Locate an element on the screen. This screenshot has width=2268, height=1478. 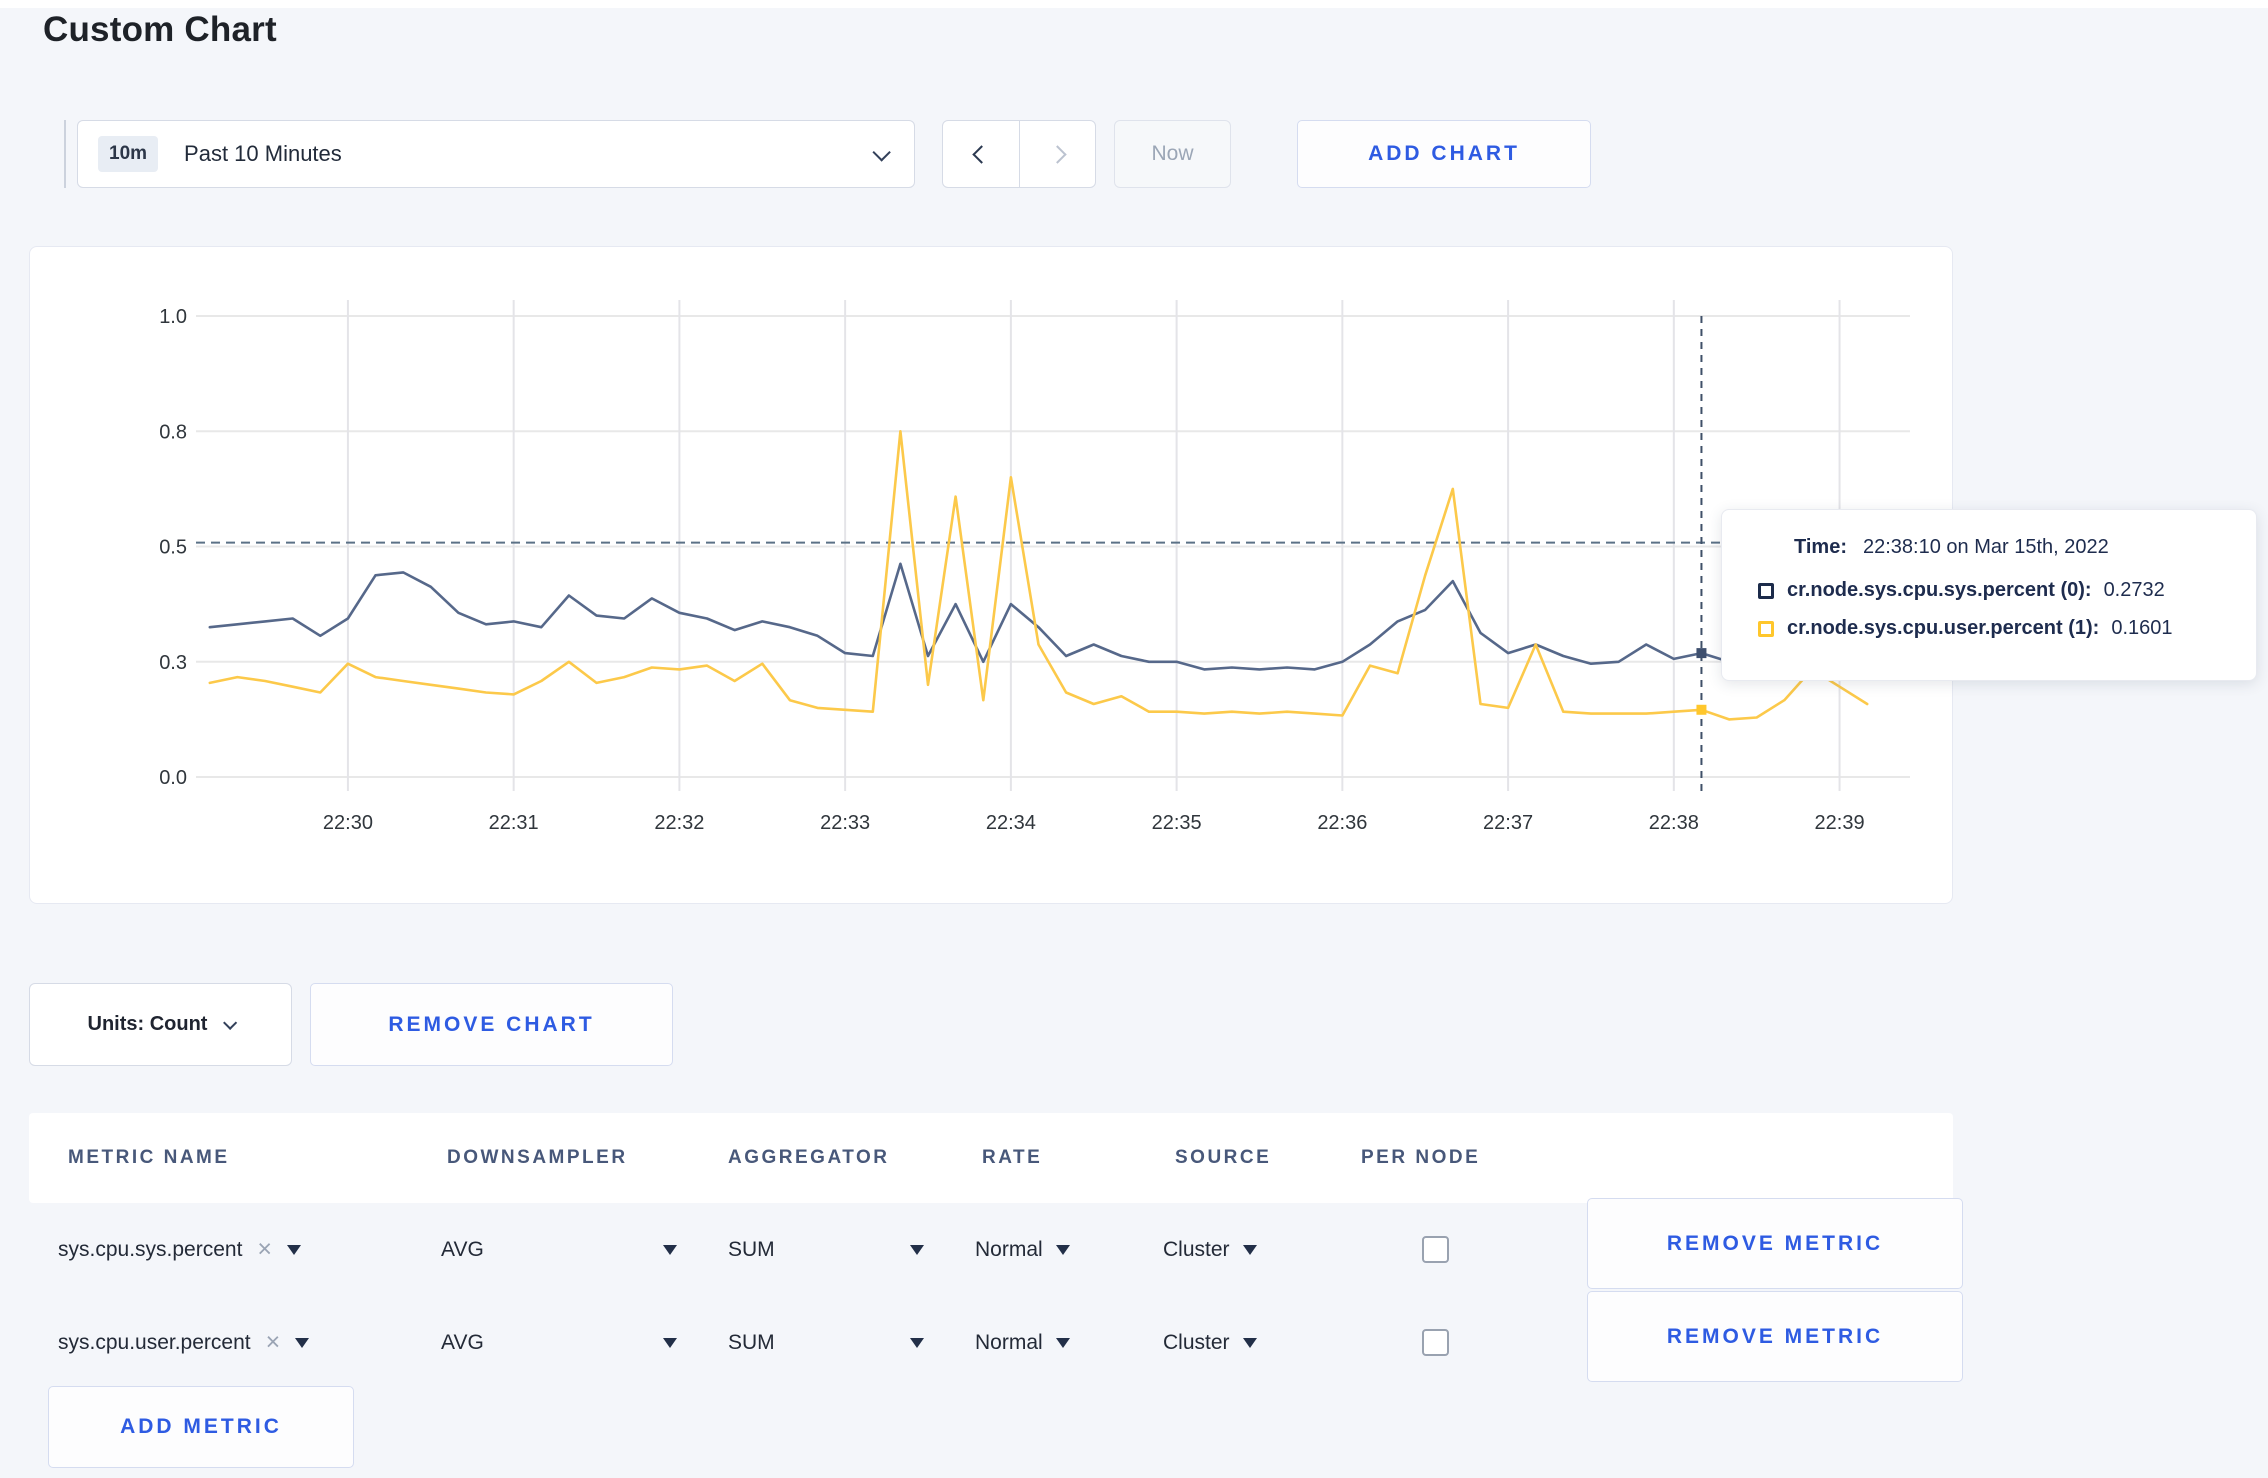
time-nav-arrows is located at coordinates (1019, 154).